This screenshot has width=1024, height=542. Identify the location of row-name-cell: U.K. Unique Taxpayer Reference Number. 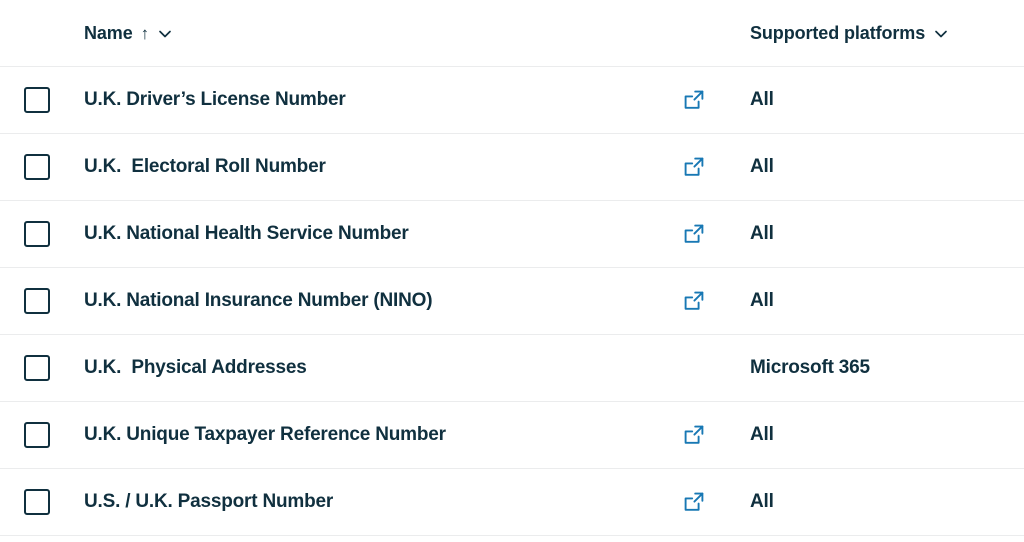
(376, 435).